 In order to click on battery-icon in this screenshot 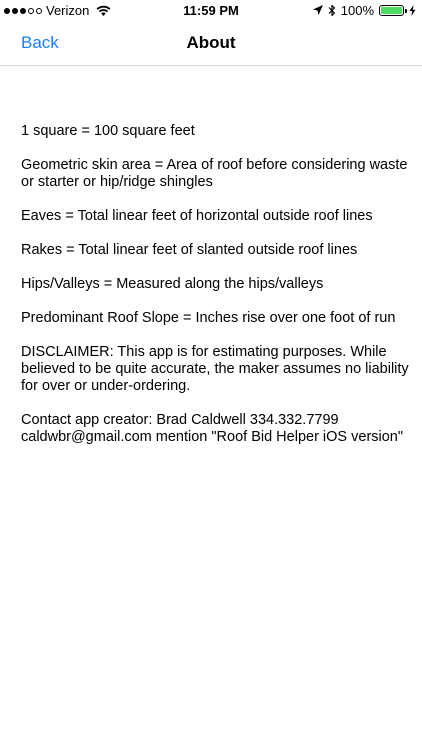, I will do `click(393, 10)`.